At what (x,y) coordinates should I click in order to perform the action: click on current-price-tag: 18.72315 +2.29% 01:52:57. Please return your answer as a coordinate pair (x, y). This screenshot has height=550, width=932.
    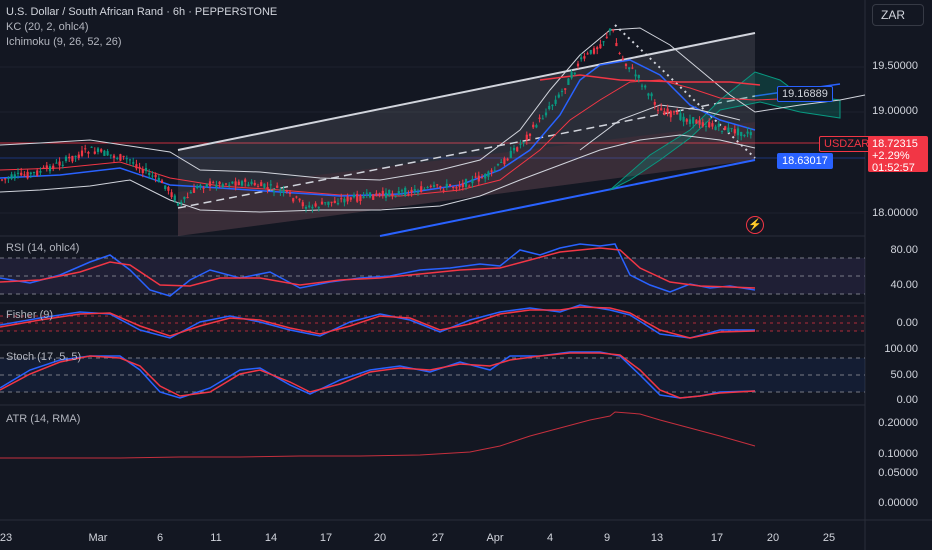
    Looking at the image, I should click on (898, 155).